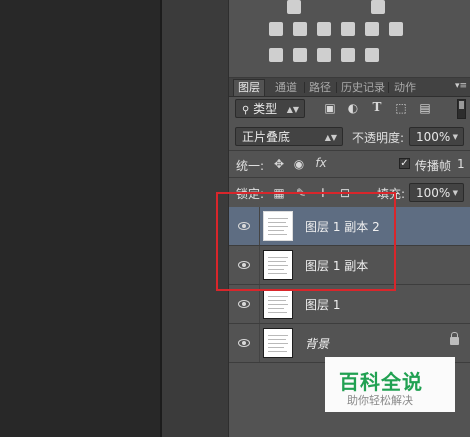  I want to click on blend-mode-dropdown: 正片叠底 ▲▼, so click(289, 136).